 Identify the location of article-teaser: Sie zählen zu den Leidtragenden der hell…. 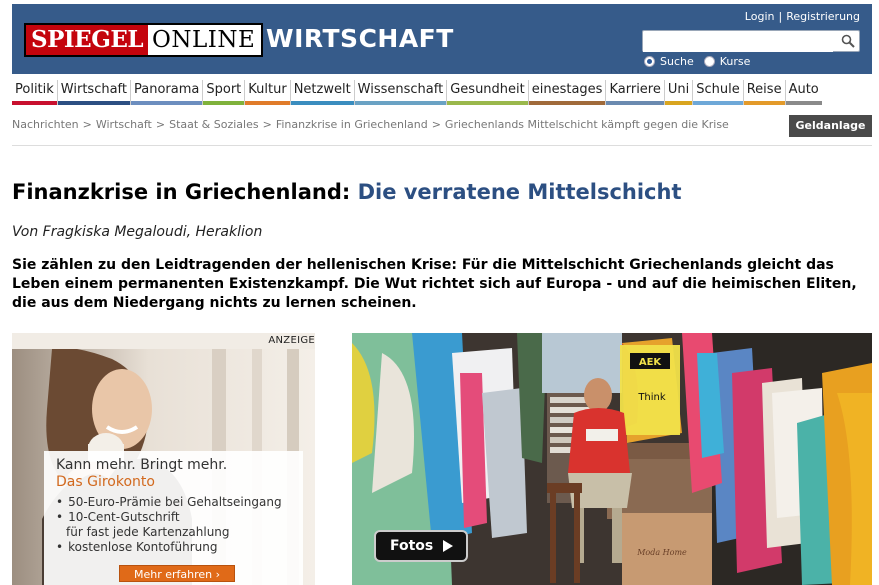
(434, 284).